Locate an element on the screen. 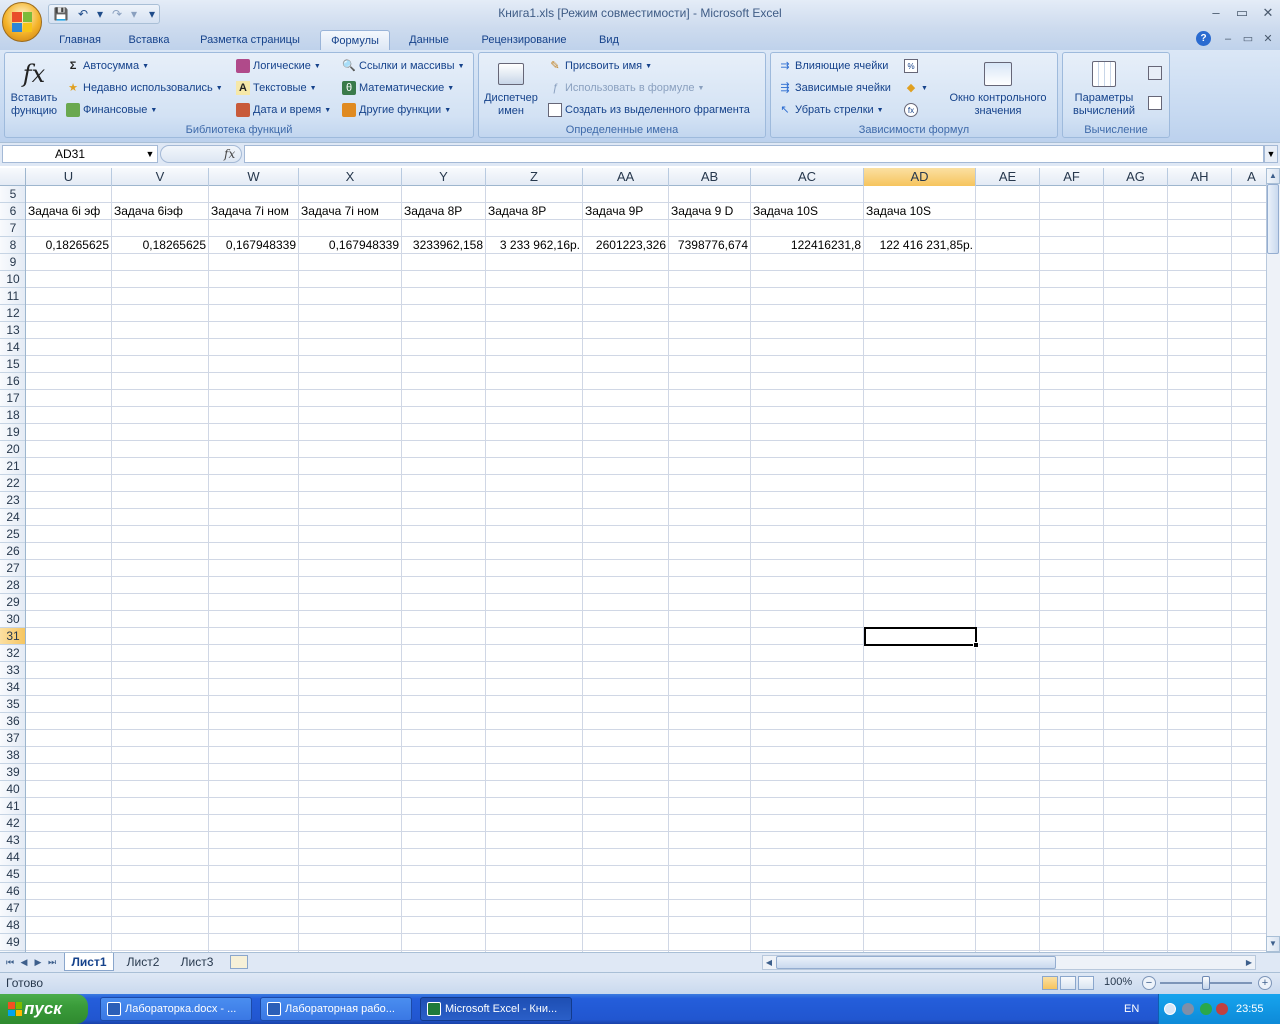  cell-X8: 0,167948339 is located at coordinates (350, 245).